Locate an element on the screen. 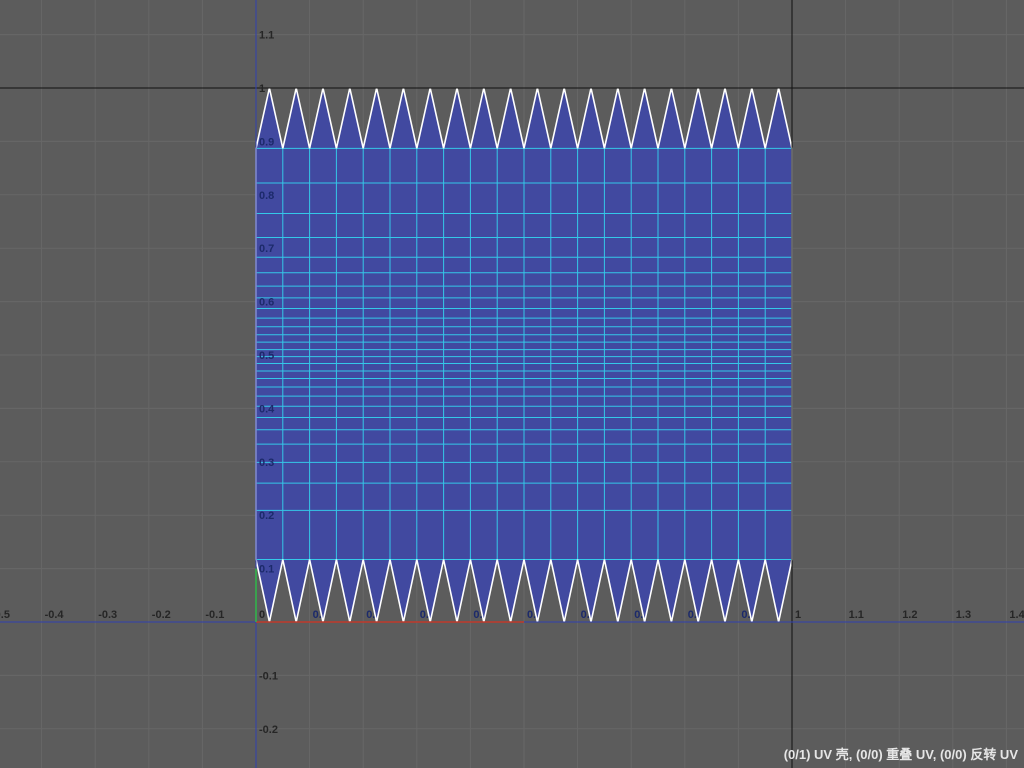 The width and height of the screenshot is (1024, 768). v-tick-label: 0.8 is located at coordinates (266, 196).